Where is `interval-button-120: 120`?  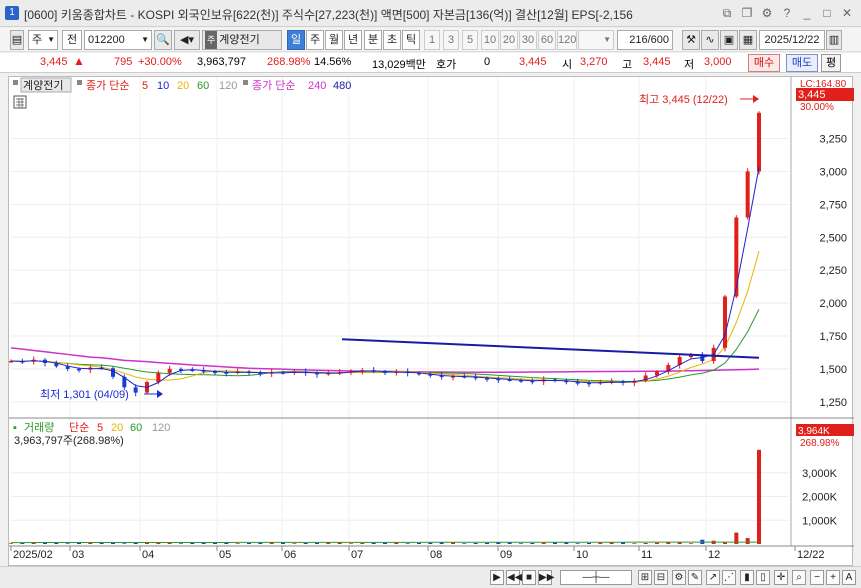
interval-button-120: 120 is located at coordinates (567, 40).